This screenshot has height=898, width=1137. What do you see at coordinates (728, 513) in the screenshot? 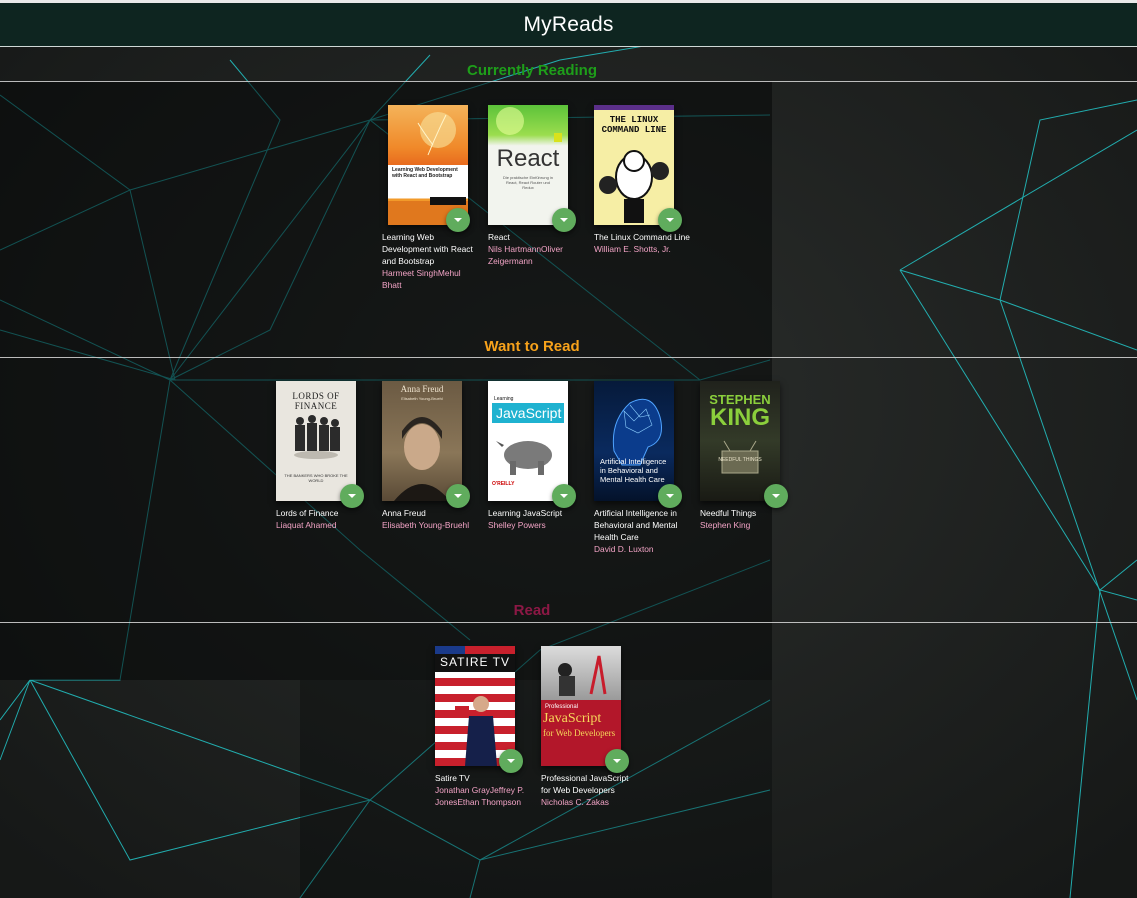
I see `book-title: Needful Things` at bounding box center [728, 513].